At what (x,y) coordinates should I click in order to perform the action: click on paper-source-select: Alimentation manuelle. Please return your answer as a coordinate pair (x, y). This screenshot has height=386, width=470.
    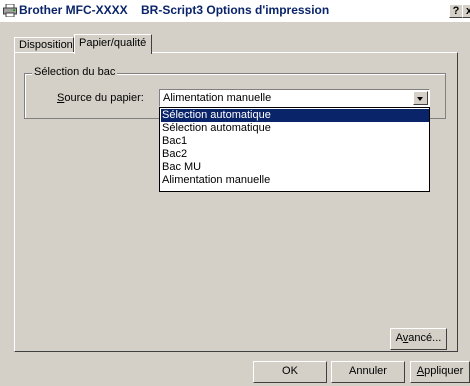
    Looking at the image, I should click on (294, 98).